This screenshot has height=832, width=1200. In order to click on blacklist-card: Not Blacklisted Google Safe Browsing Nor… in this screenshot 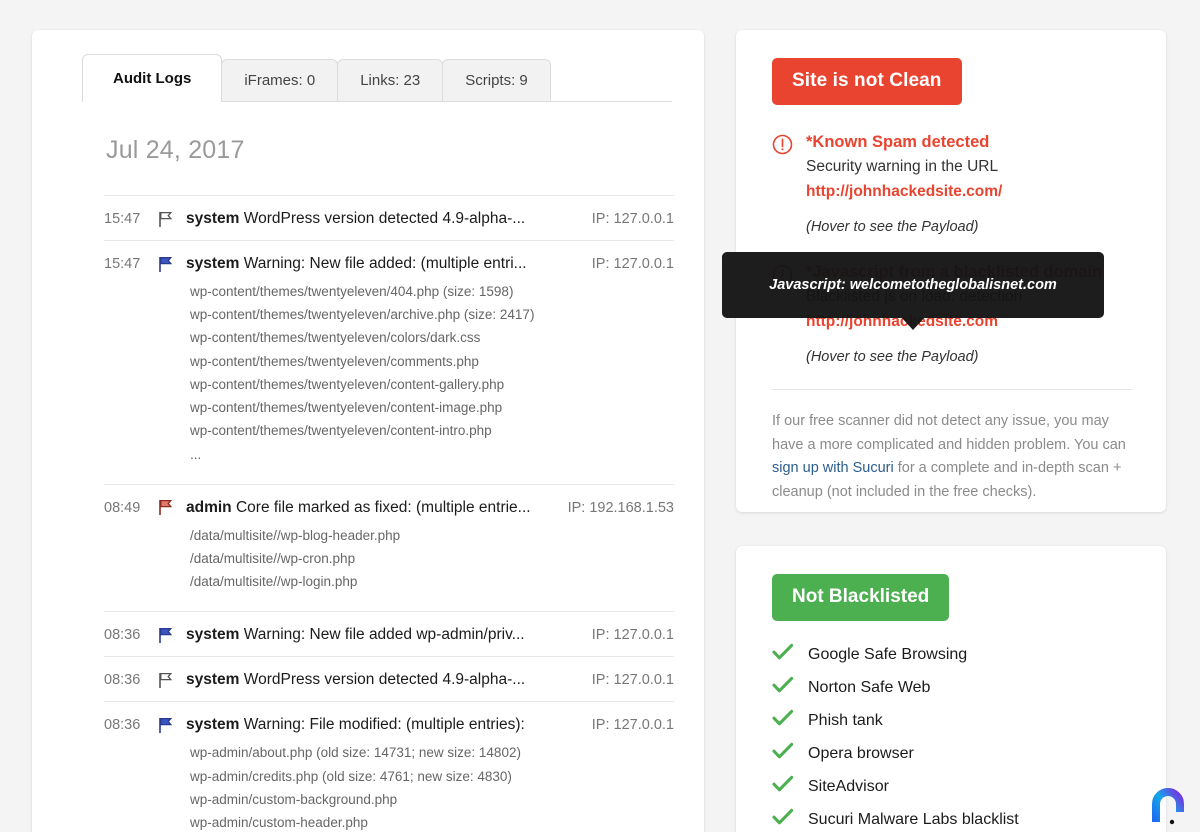, I will do `click(951, 689)`.